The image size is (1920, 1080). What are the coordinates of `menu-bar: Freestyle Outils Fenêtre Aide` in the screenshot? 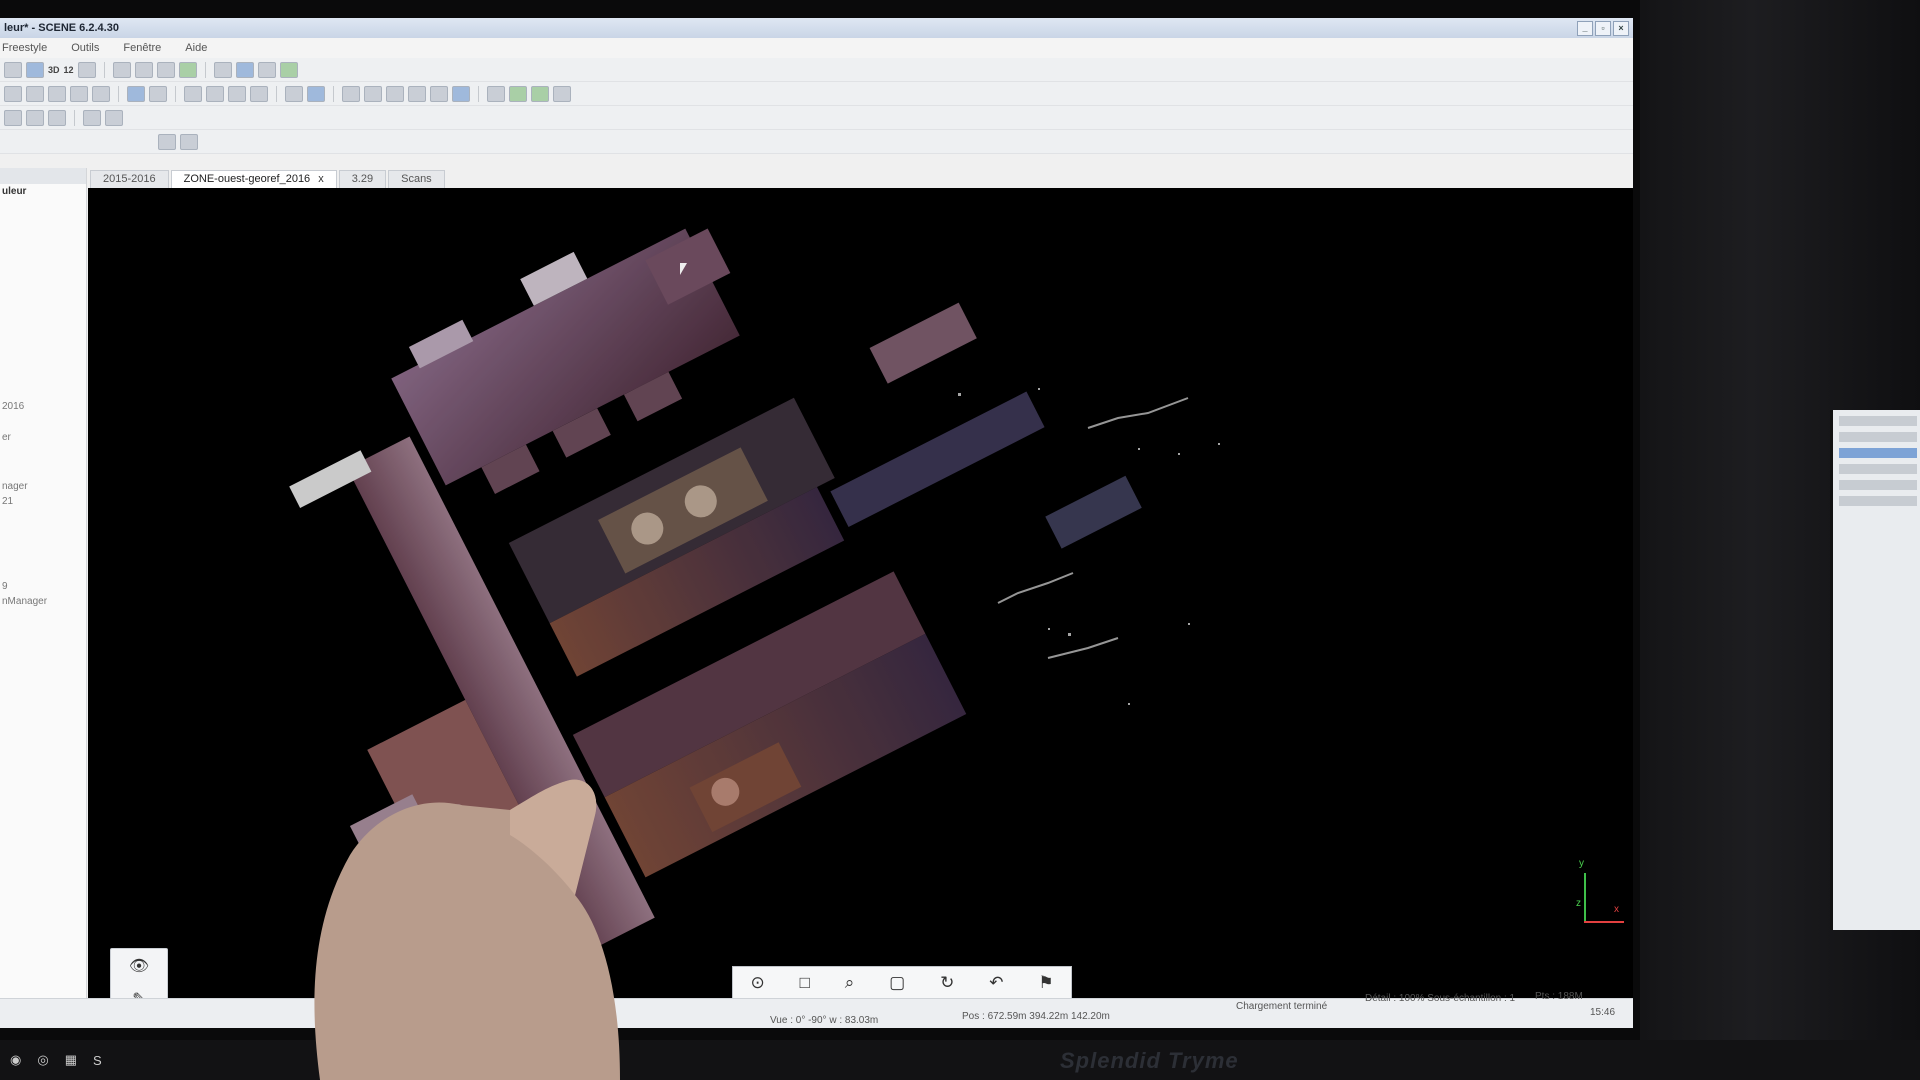 It's located at (816, 48).